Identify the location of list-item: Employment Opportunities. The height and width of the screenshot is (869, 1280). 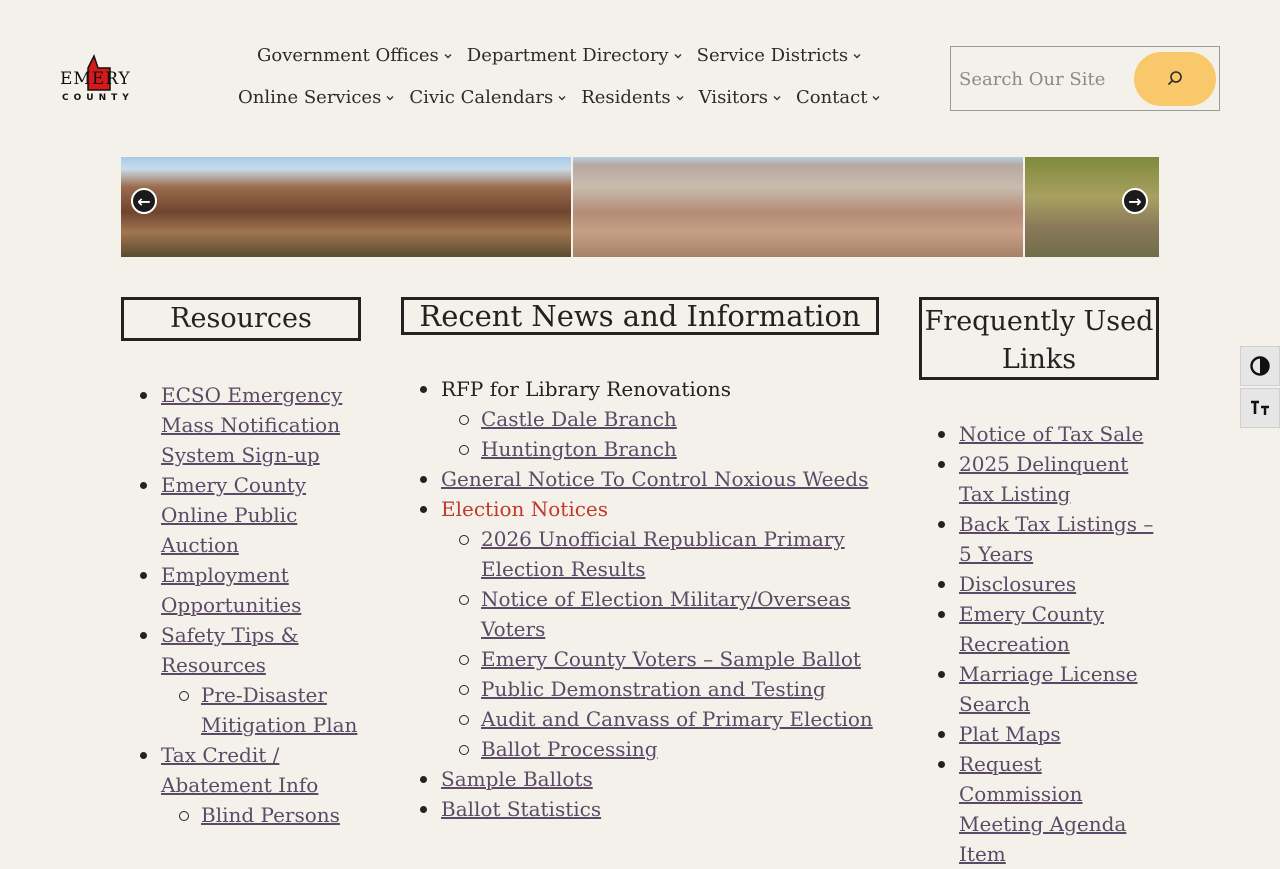
(241, 590).